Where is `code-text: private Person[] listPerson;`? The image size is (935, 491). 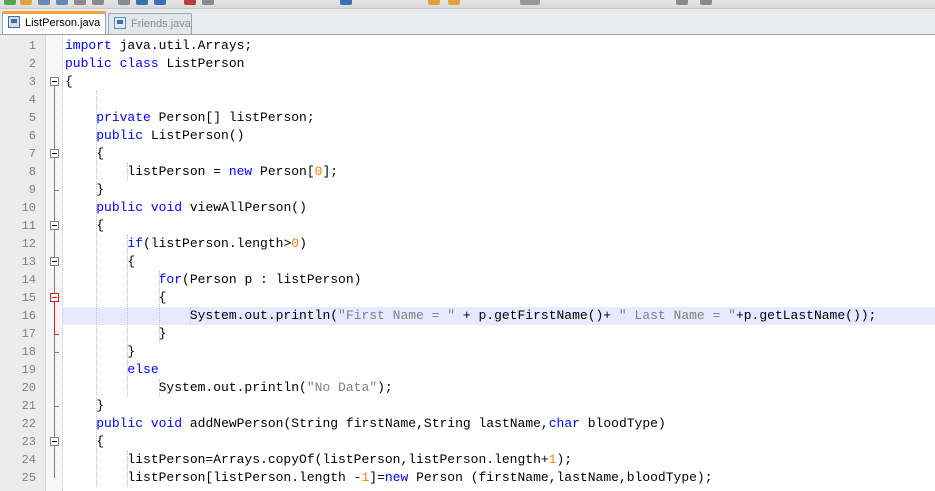
code-text: private Person[] listPerson; is located at coordinates (189, 118).